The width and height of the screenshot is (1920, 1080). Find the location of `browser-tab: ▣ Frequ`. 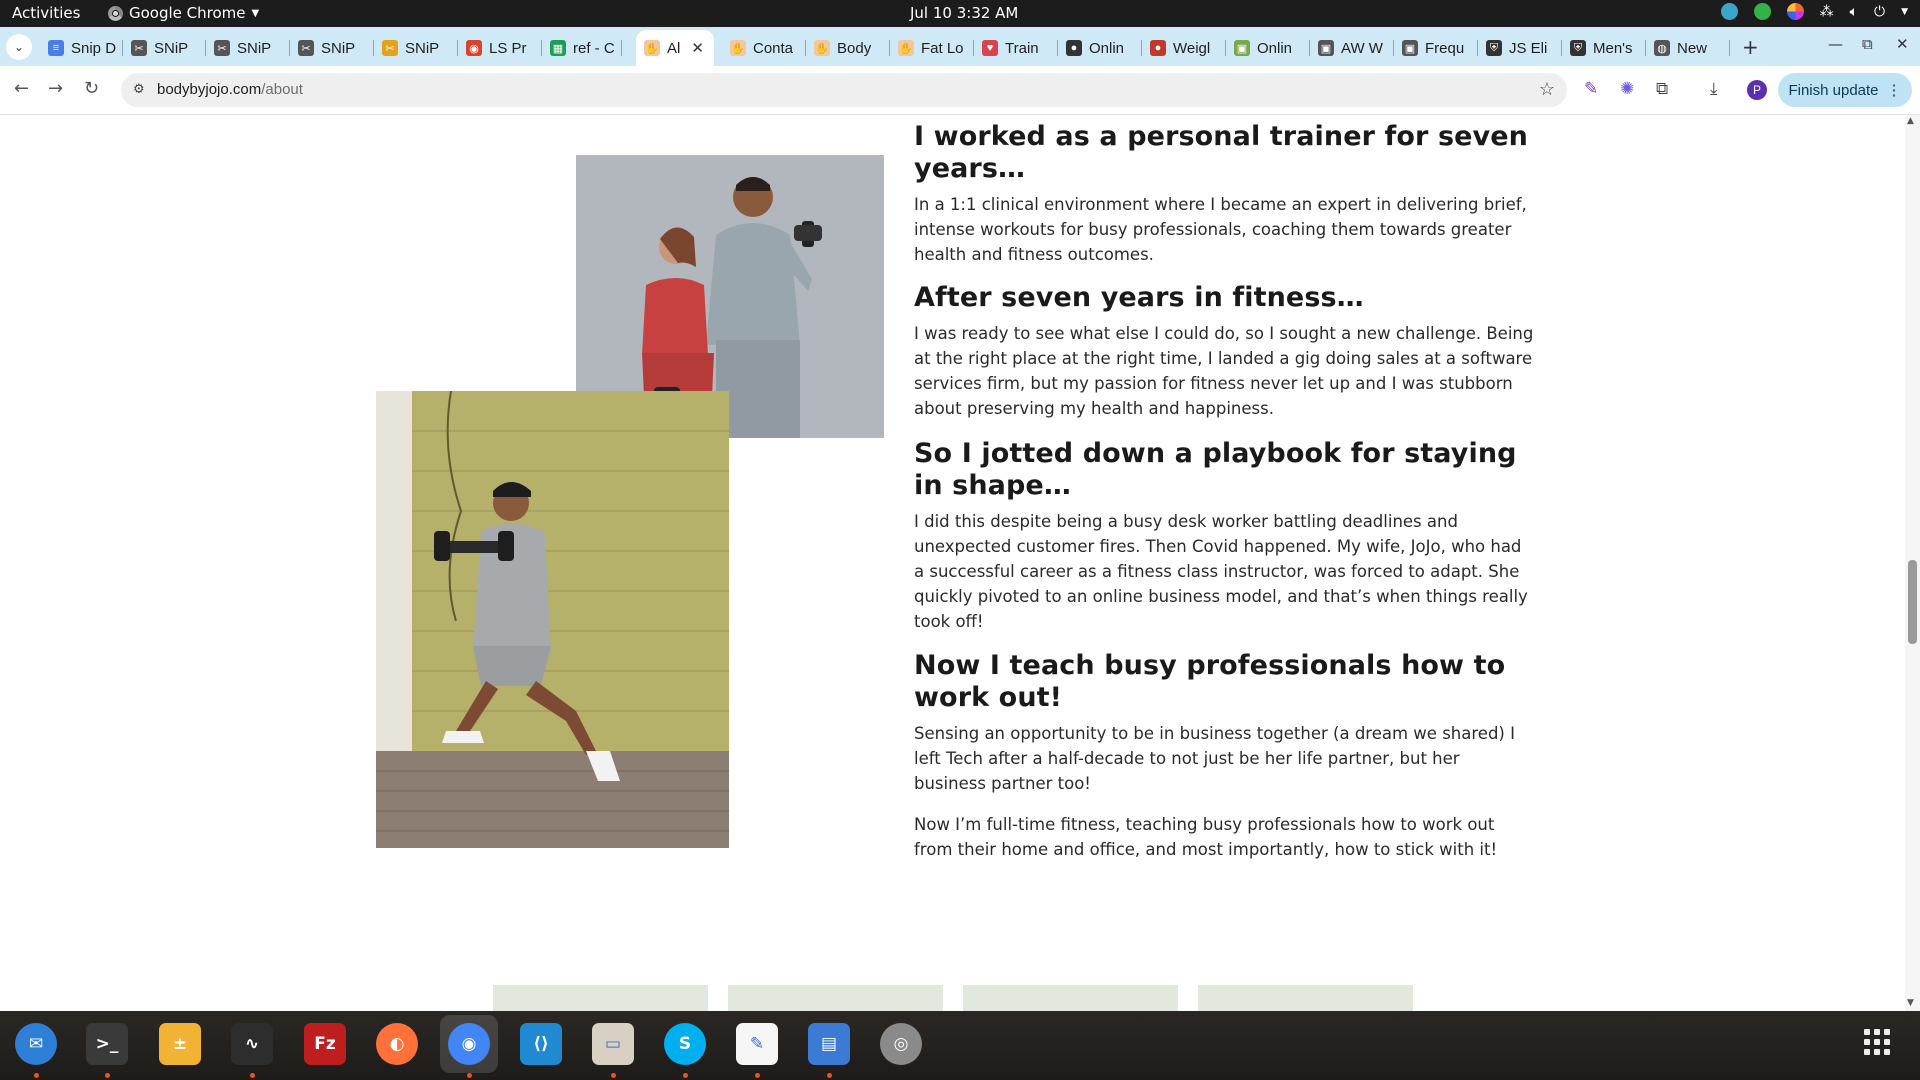

browser-tab: ▣ Frequ is located at coordinates (1436, 48).